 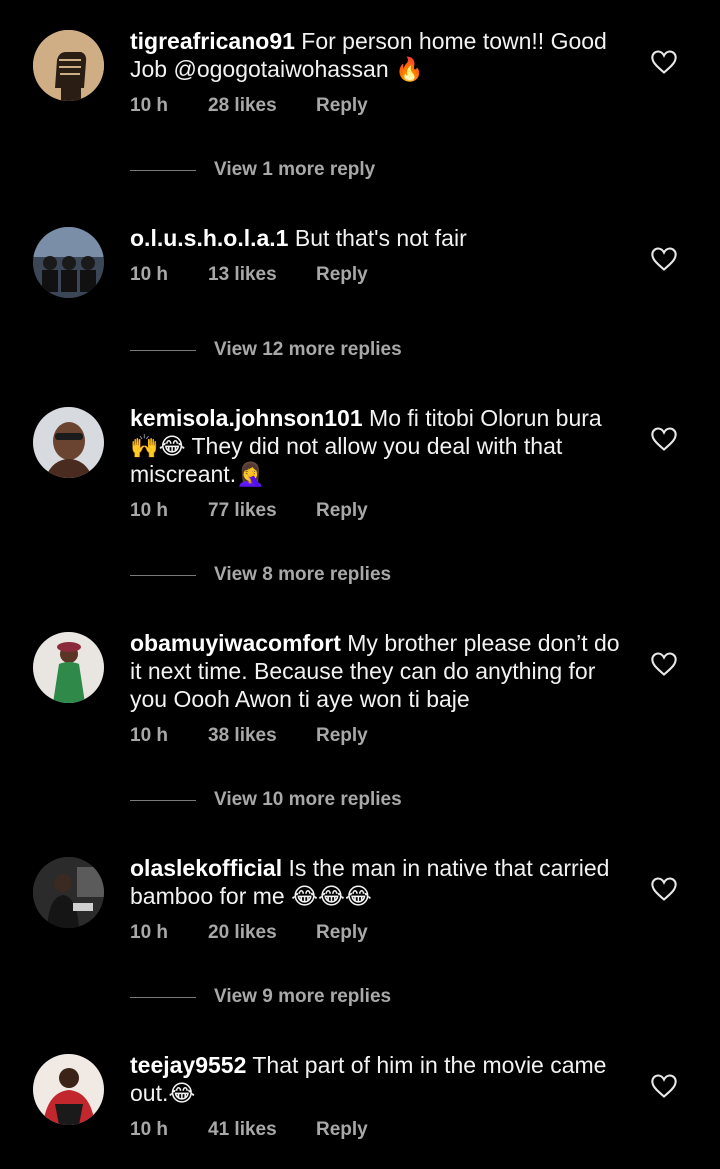 I want to click on comment-text: But that's not fair, so click(x=380, y=238).